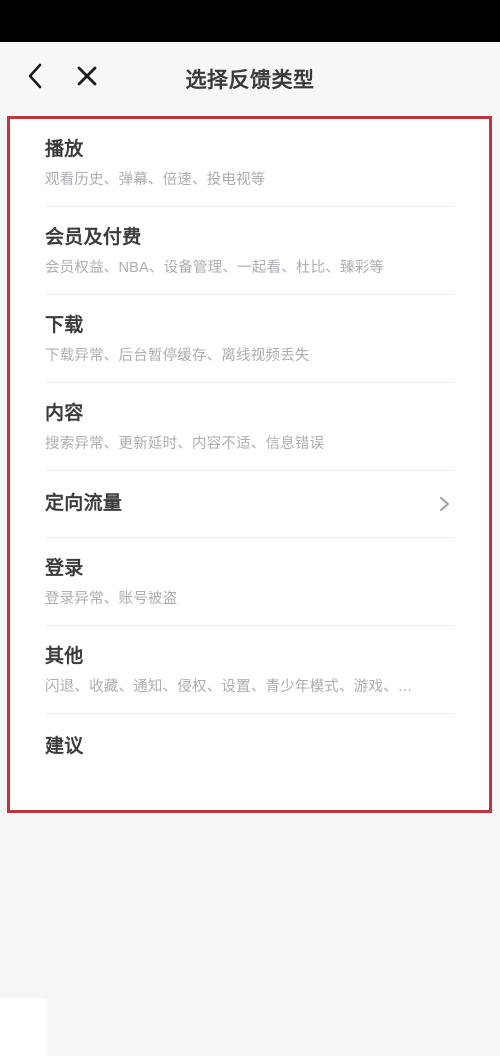 This screenshot has width=500, height=1056. Describe the element at coordinates (249, 163) in the screenshot. I see `list-item-playback: 播放 观看历史、弹幕、倍速、投电视等` at that location.